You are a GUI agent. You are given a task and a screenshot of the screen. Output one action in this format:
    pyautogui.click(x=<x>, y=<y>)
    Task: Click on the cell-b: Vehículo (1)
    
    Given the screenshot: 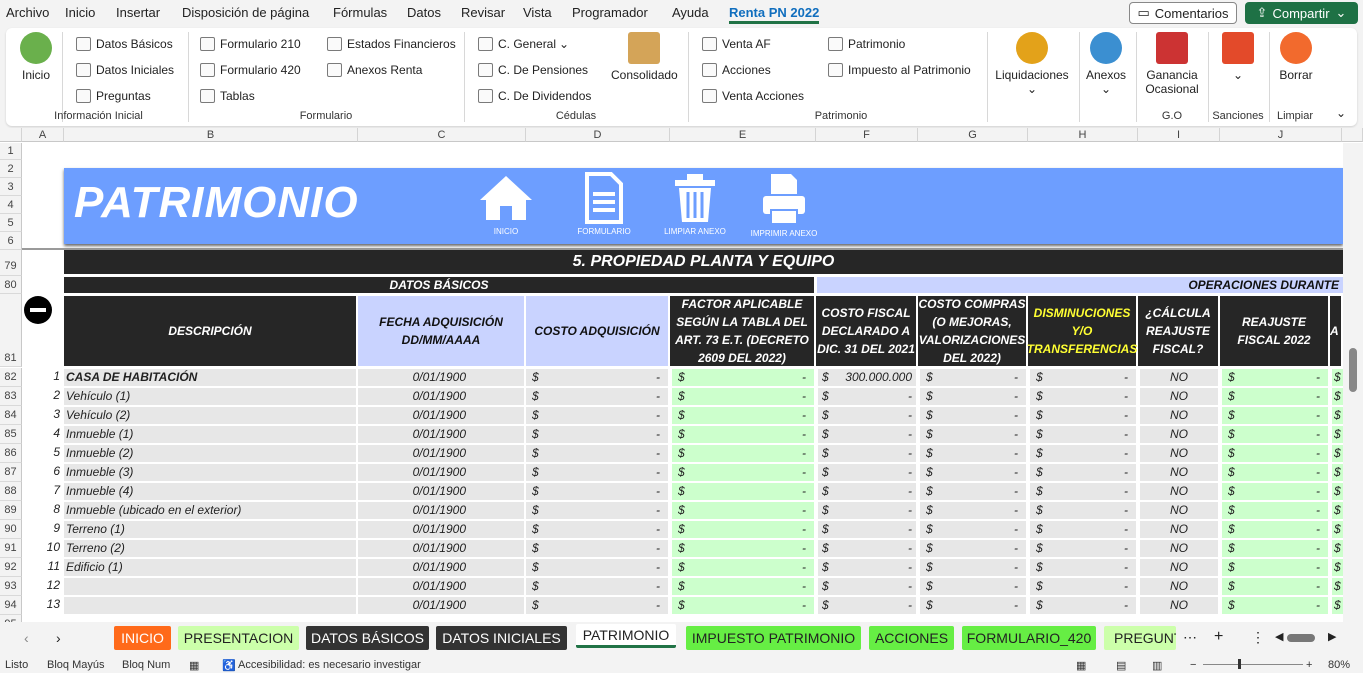 What is the action you would take?
    pyautogui.click(x=210, y=396)
    